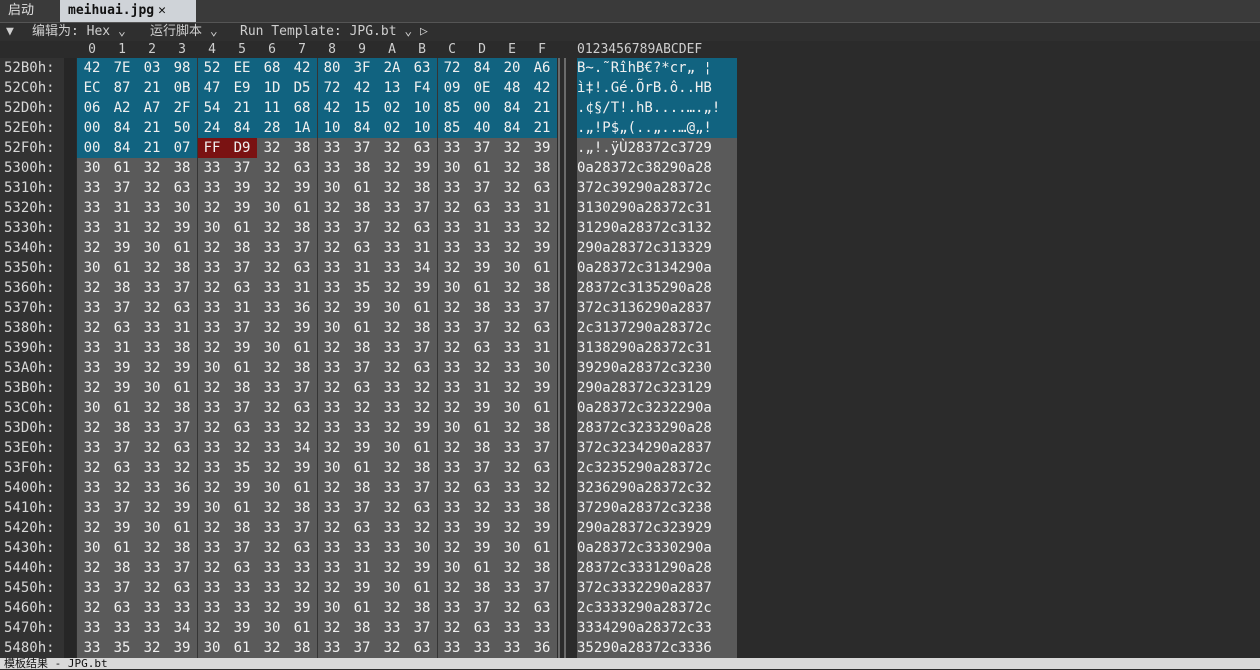 This screenshot has width=1260, height=670. Describe the element at coordinates (657, 628) in the screenshot. I see `ascii-row: 3334290a28372c33` at that location.